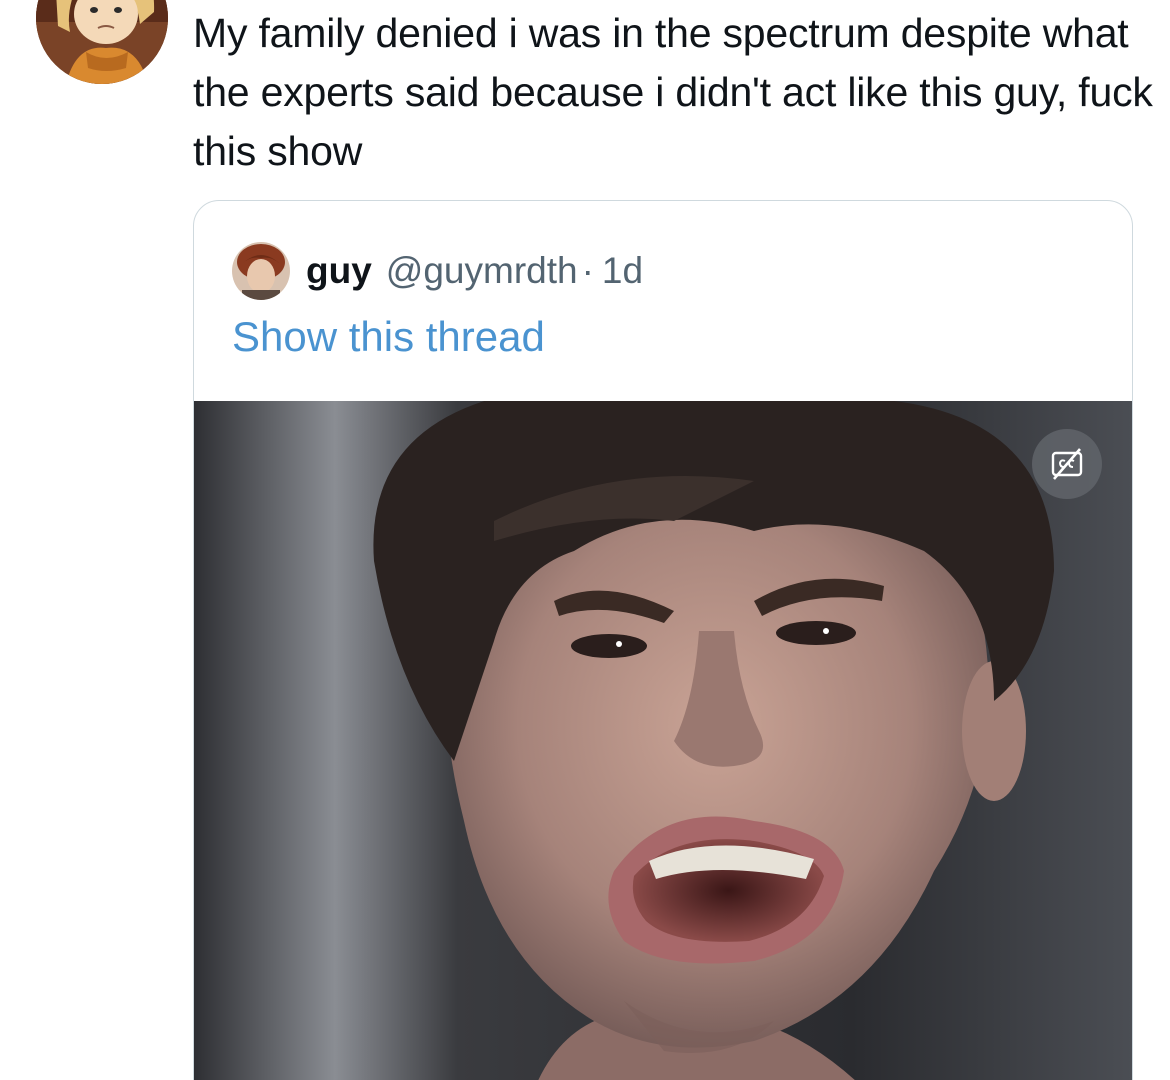 The height and width of the screenshot is (1080, 1170). I want to click on quoted-tweet-header: guy @guymrdth · 1d, so click(437, 271).